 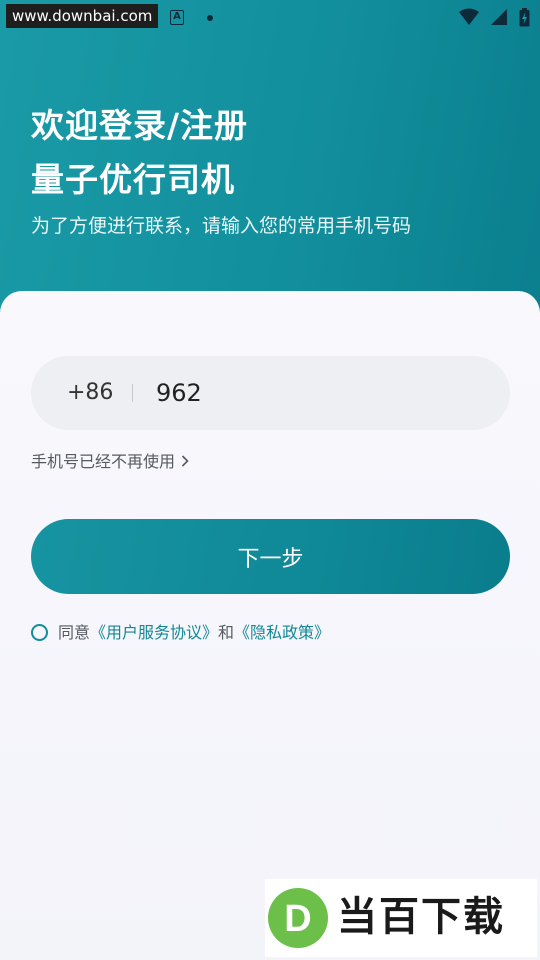 What do you see at coordinates (468, 16) in the screenshot?
I see `wifi-icon` at bounding box center [468, 16].